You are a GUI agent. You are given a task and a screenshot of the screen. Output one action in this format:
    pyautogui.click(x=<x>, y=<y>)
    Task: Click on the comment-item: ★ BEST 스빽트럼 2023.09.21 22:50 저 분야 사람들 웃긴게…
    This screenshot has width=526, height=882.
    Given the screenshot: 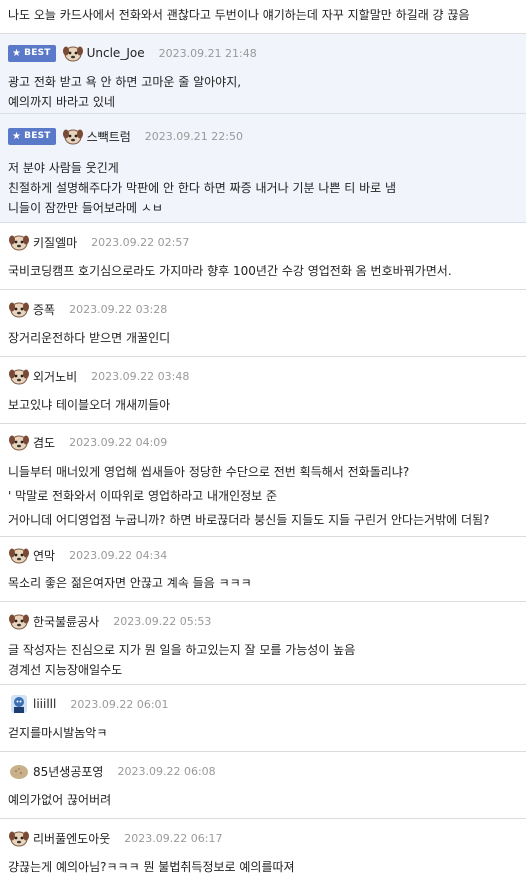 What is the action you would take?
    pyautogui.click(x=263, y=168)
    